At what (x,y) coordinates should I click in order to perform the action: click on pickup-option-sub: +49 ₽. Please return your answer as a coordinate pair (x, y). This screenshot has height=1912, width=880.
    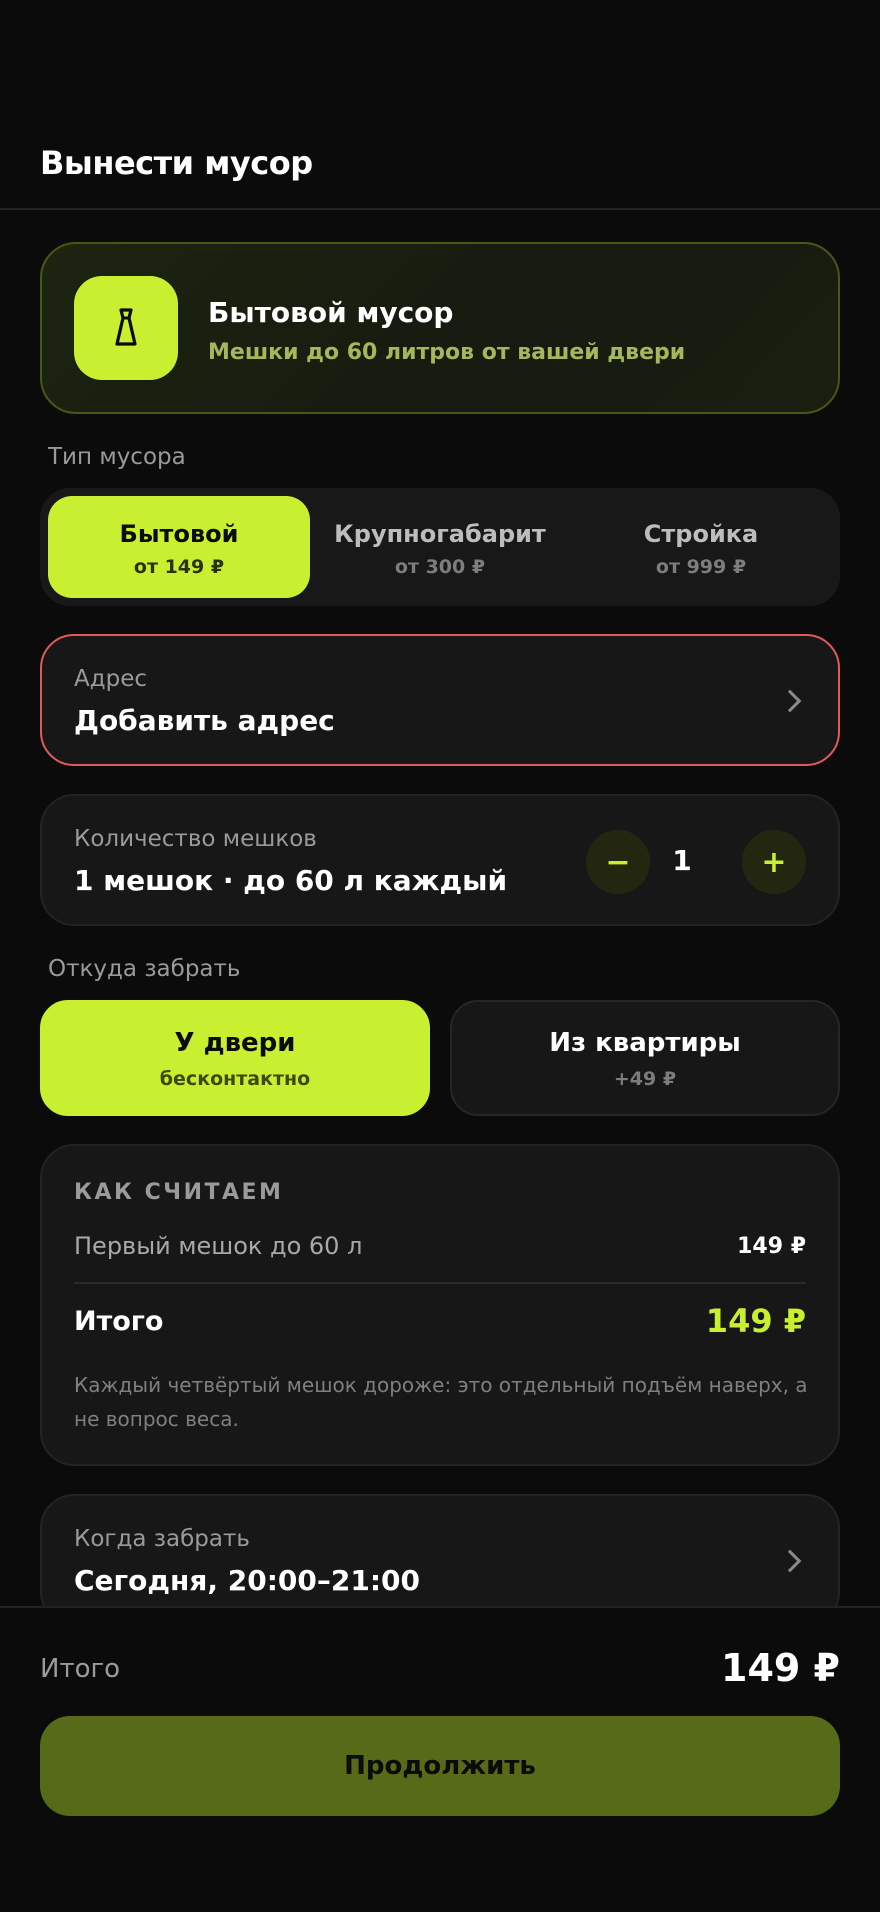
    Looking at the image, I should click on (645, 1079).